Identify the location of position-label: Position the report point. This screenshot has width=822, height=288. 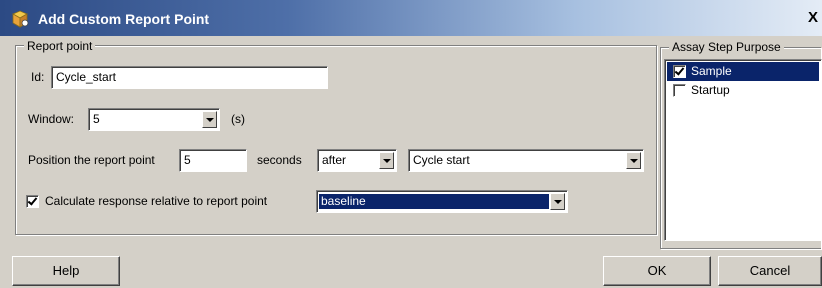
(91, 160).